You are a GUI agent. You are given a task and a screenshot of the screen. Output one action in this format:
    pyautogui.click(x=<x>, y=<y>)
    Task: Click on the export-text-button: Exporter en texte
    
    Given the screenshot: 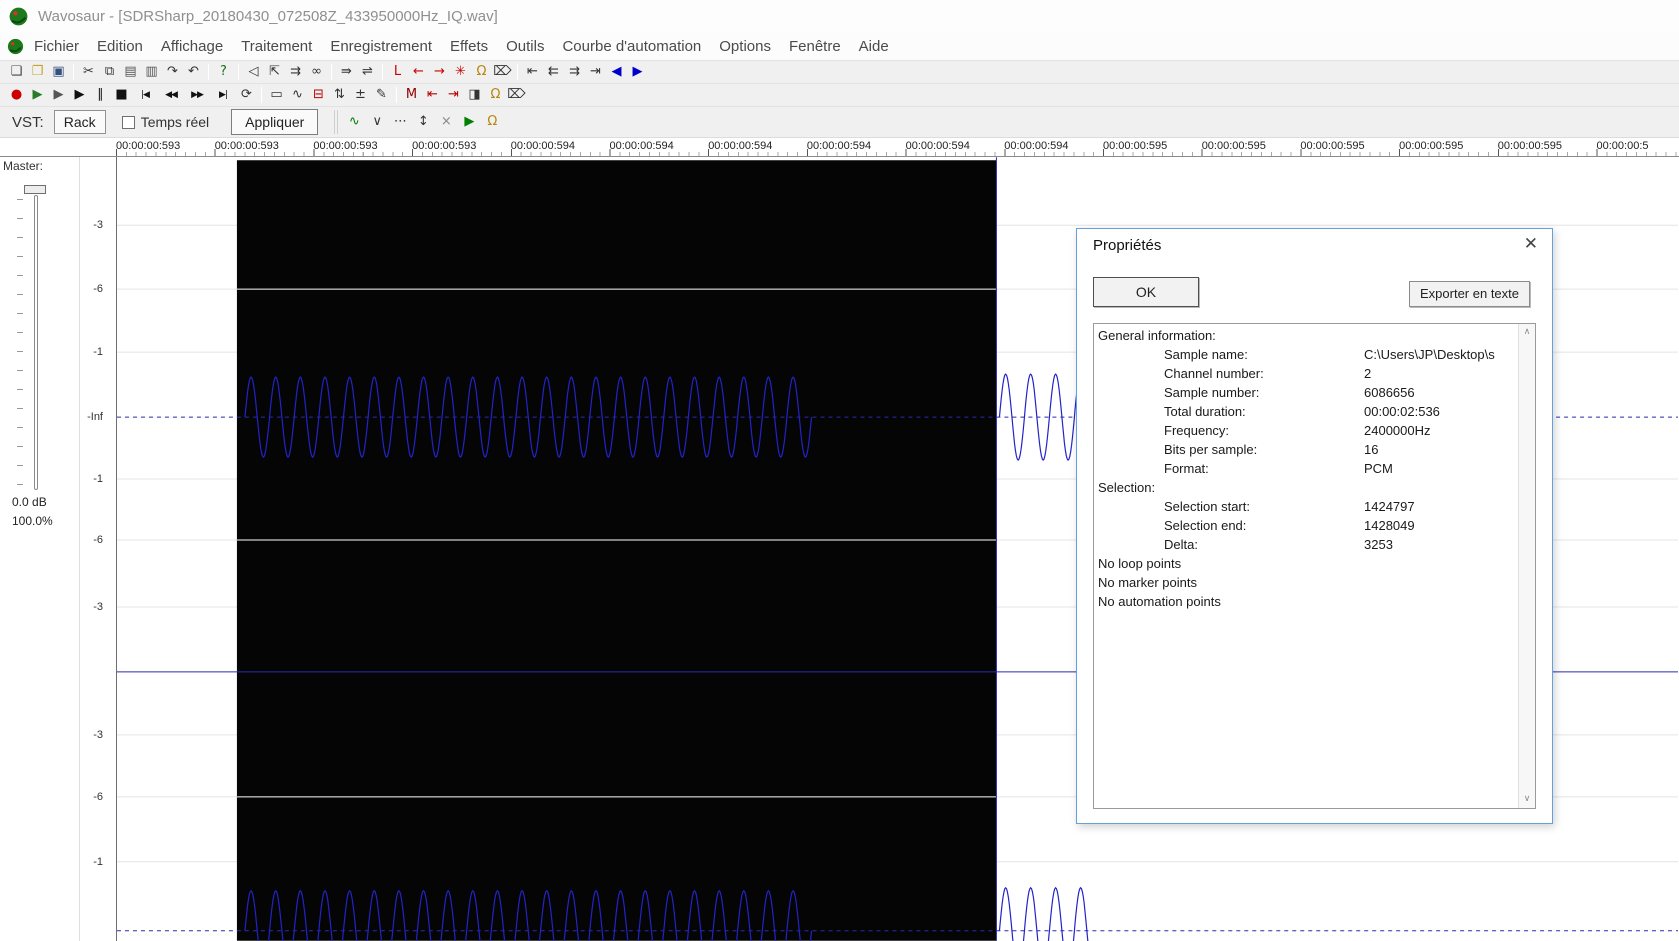 What is the action you would take?
    pyautogui.click(x=1469, y=294)
    